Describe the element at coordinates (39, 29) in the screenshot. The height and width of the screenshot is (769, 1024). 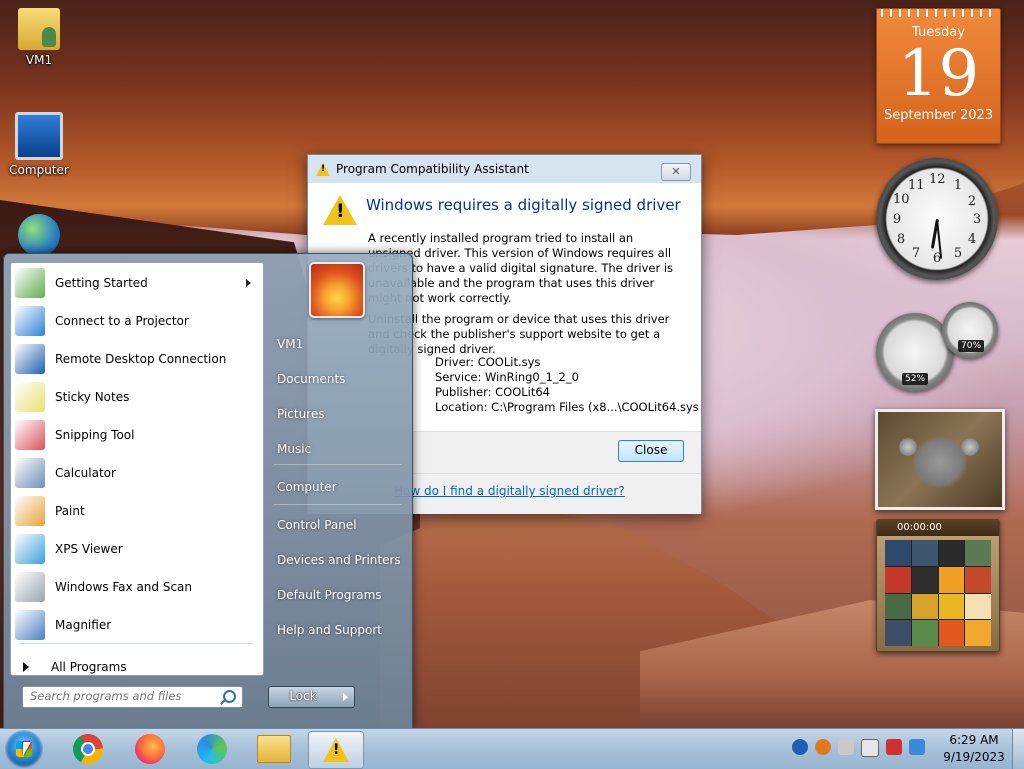
I see `user-folder-icon` at that location.